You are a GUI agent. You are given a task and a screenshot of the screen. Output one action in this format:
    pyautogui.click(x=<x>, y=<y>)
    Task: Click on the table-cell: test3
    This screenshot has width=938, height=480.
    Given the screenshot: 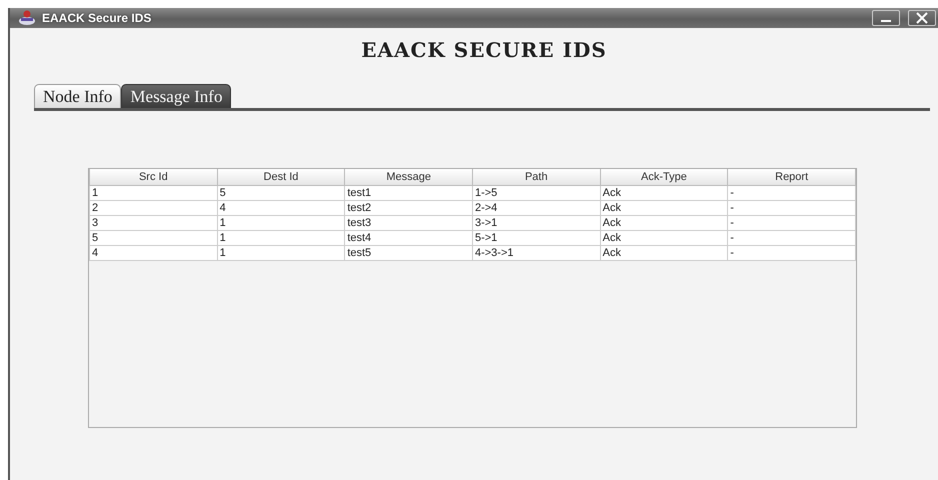 What is the action you would take?
    pyautogui.click(x=408, y=223)
    